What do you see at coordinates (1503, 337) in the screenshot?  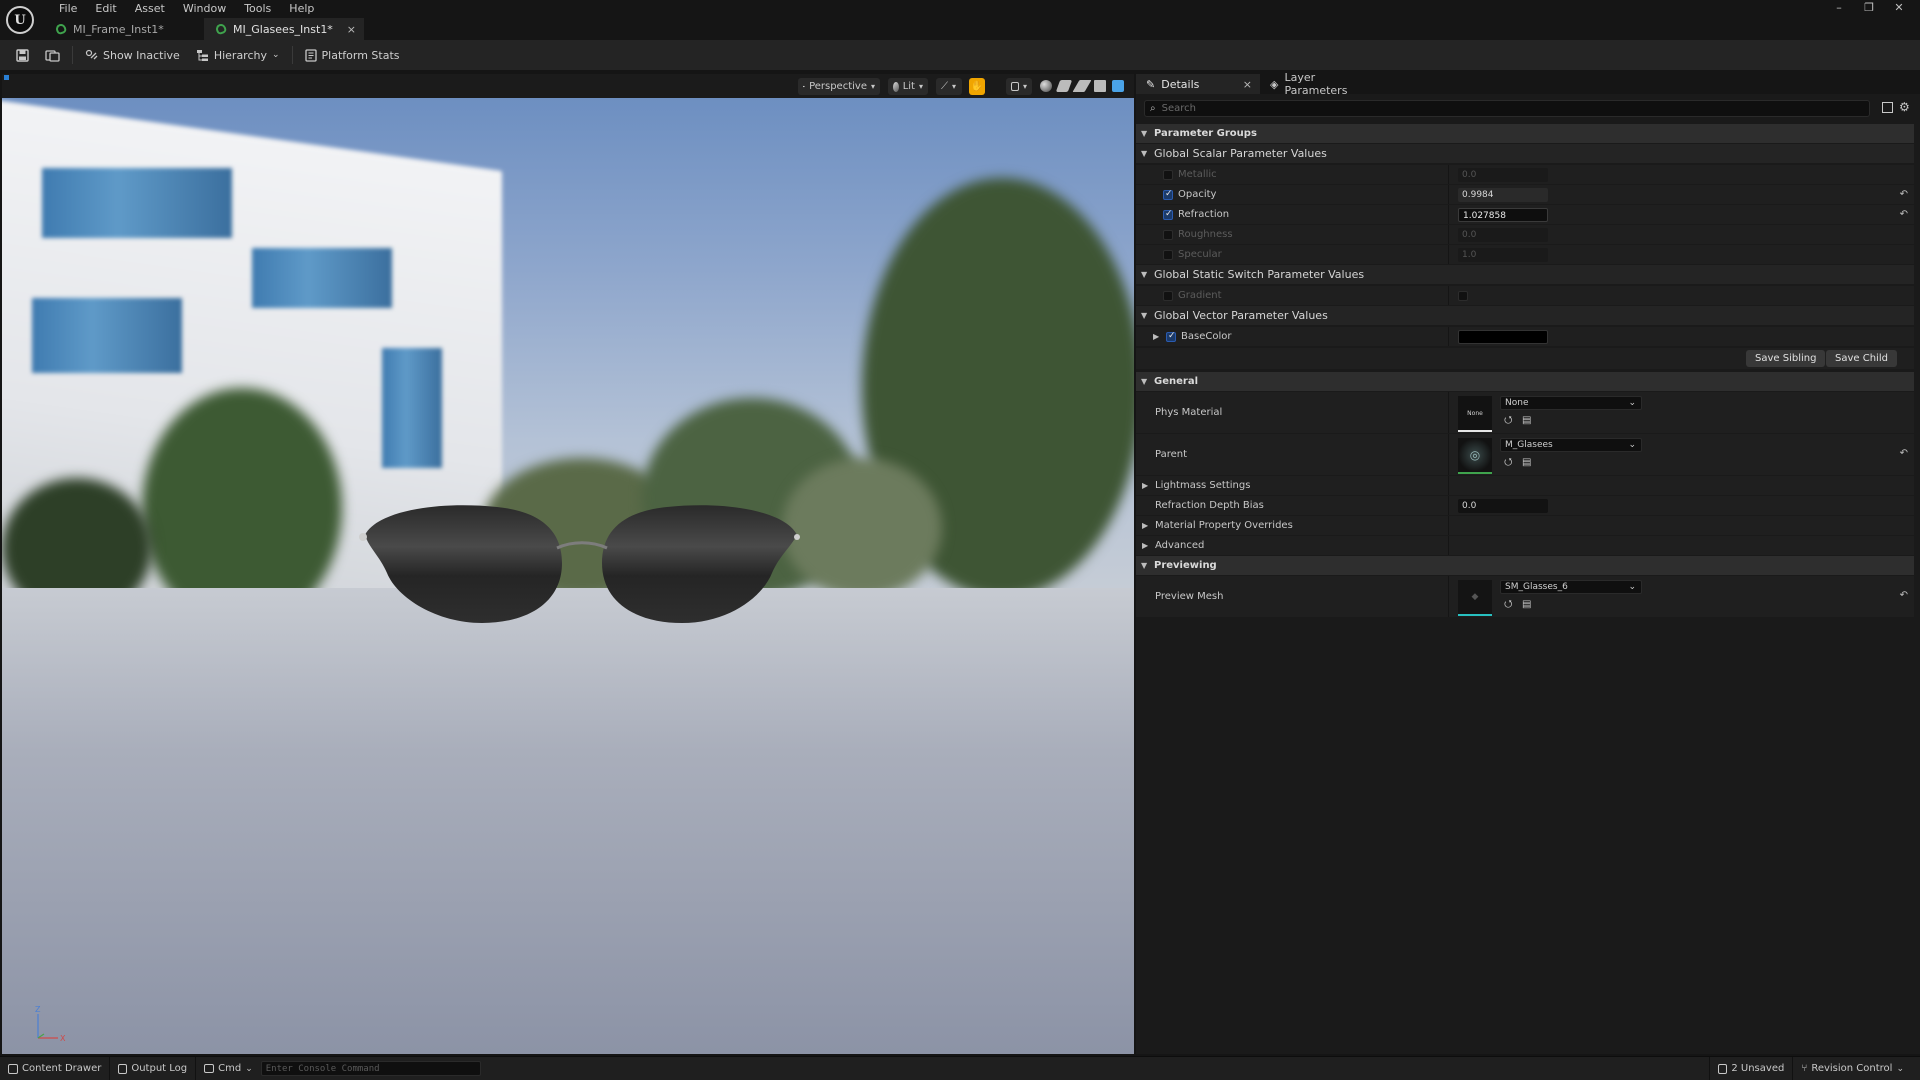 I see `basecolor-swatch` at bounding box center [1503, 337].